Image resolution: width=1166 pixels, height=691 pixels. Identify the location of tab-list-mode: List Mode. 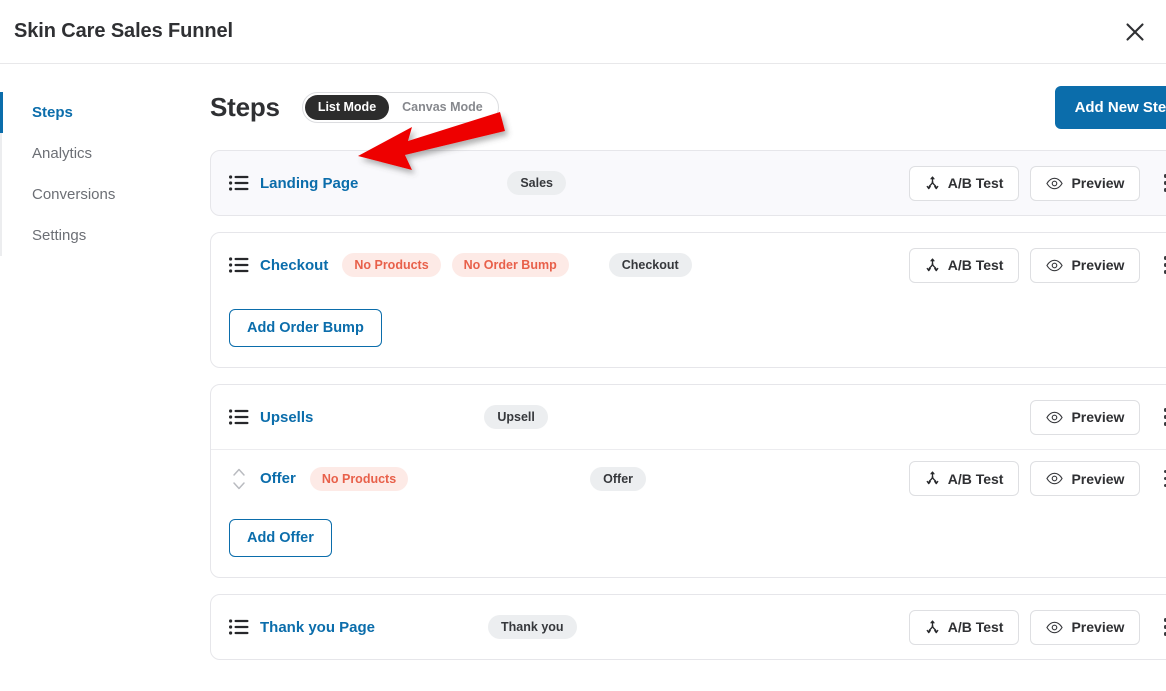
(347, 107).